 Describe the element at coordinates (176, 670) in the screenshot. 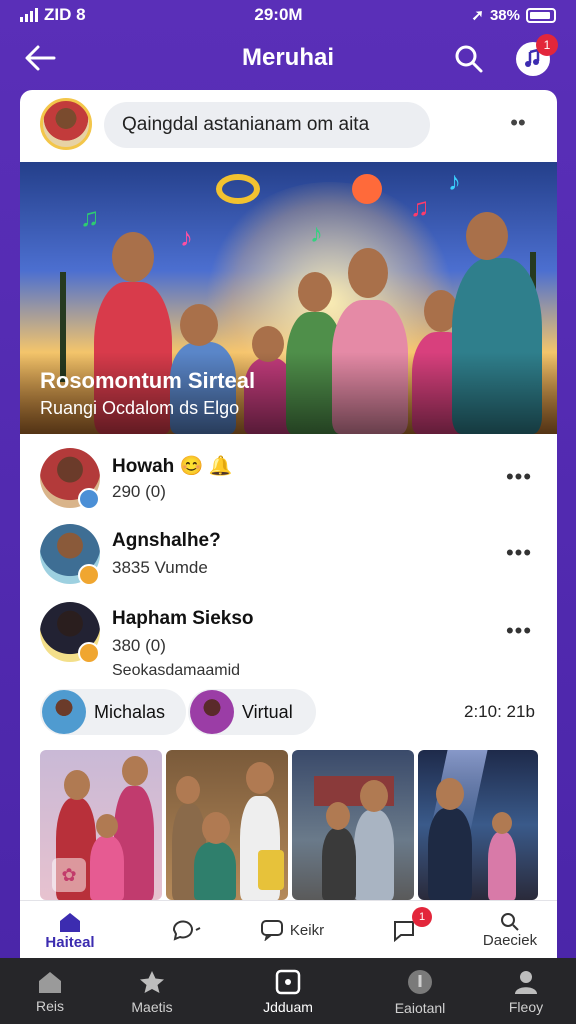

I see `feed-meta-secondary: Seokasdamaamid` at that location.